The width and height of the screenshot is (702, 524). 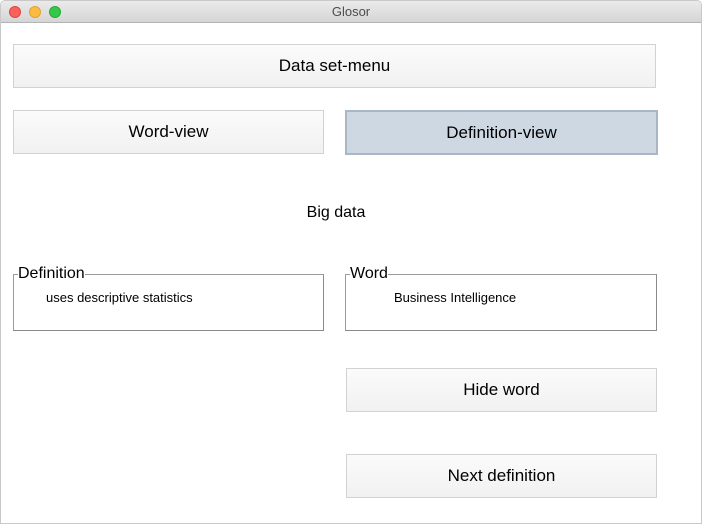 I want to click on title-bar: Glosor, so click(x=351, y=12).